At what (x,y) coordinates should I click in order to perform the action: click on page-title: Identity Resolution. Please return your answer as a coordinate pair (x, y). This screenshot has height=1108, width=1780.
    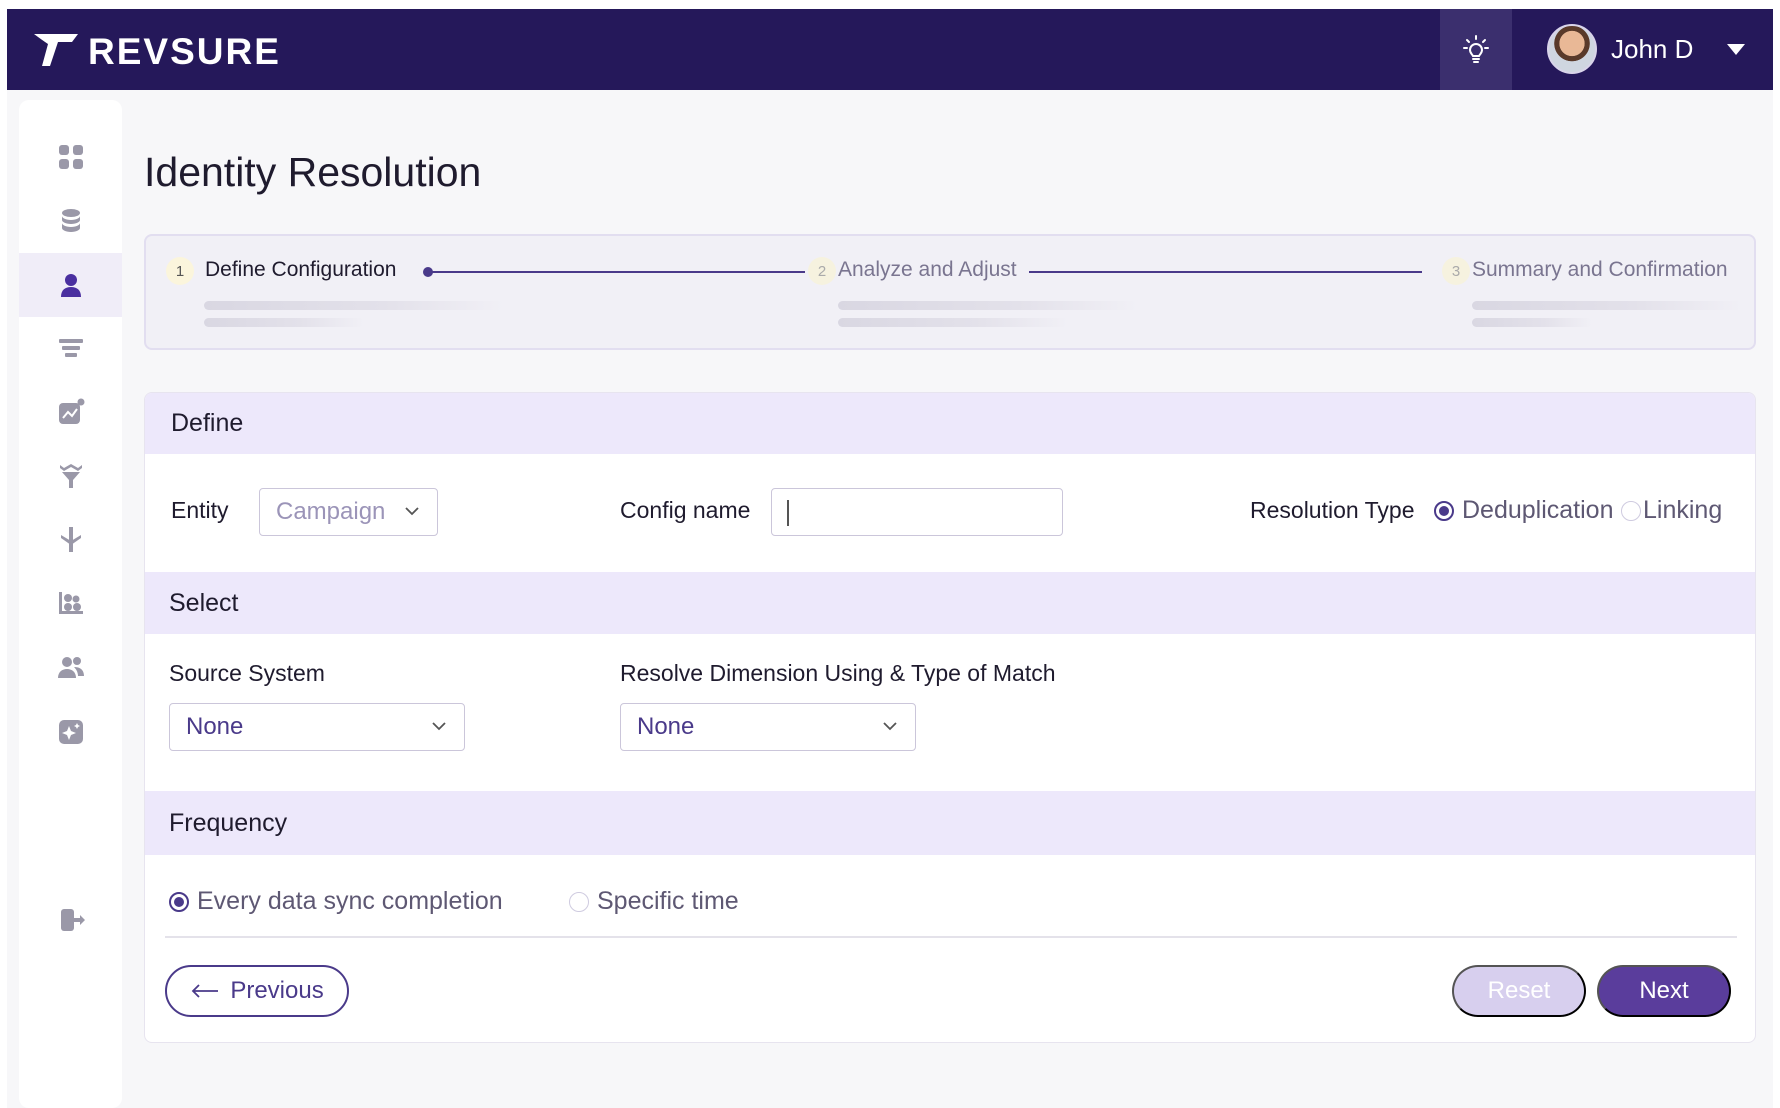
    Looking at the image, I should click on (313, 172).